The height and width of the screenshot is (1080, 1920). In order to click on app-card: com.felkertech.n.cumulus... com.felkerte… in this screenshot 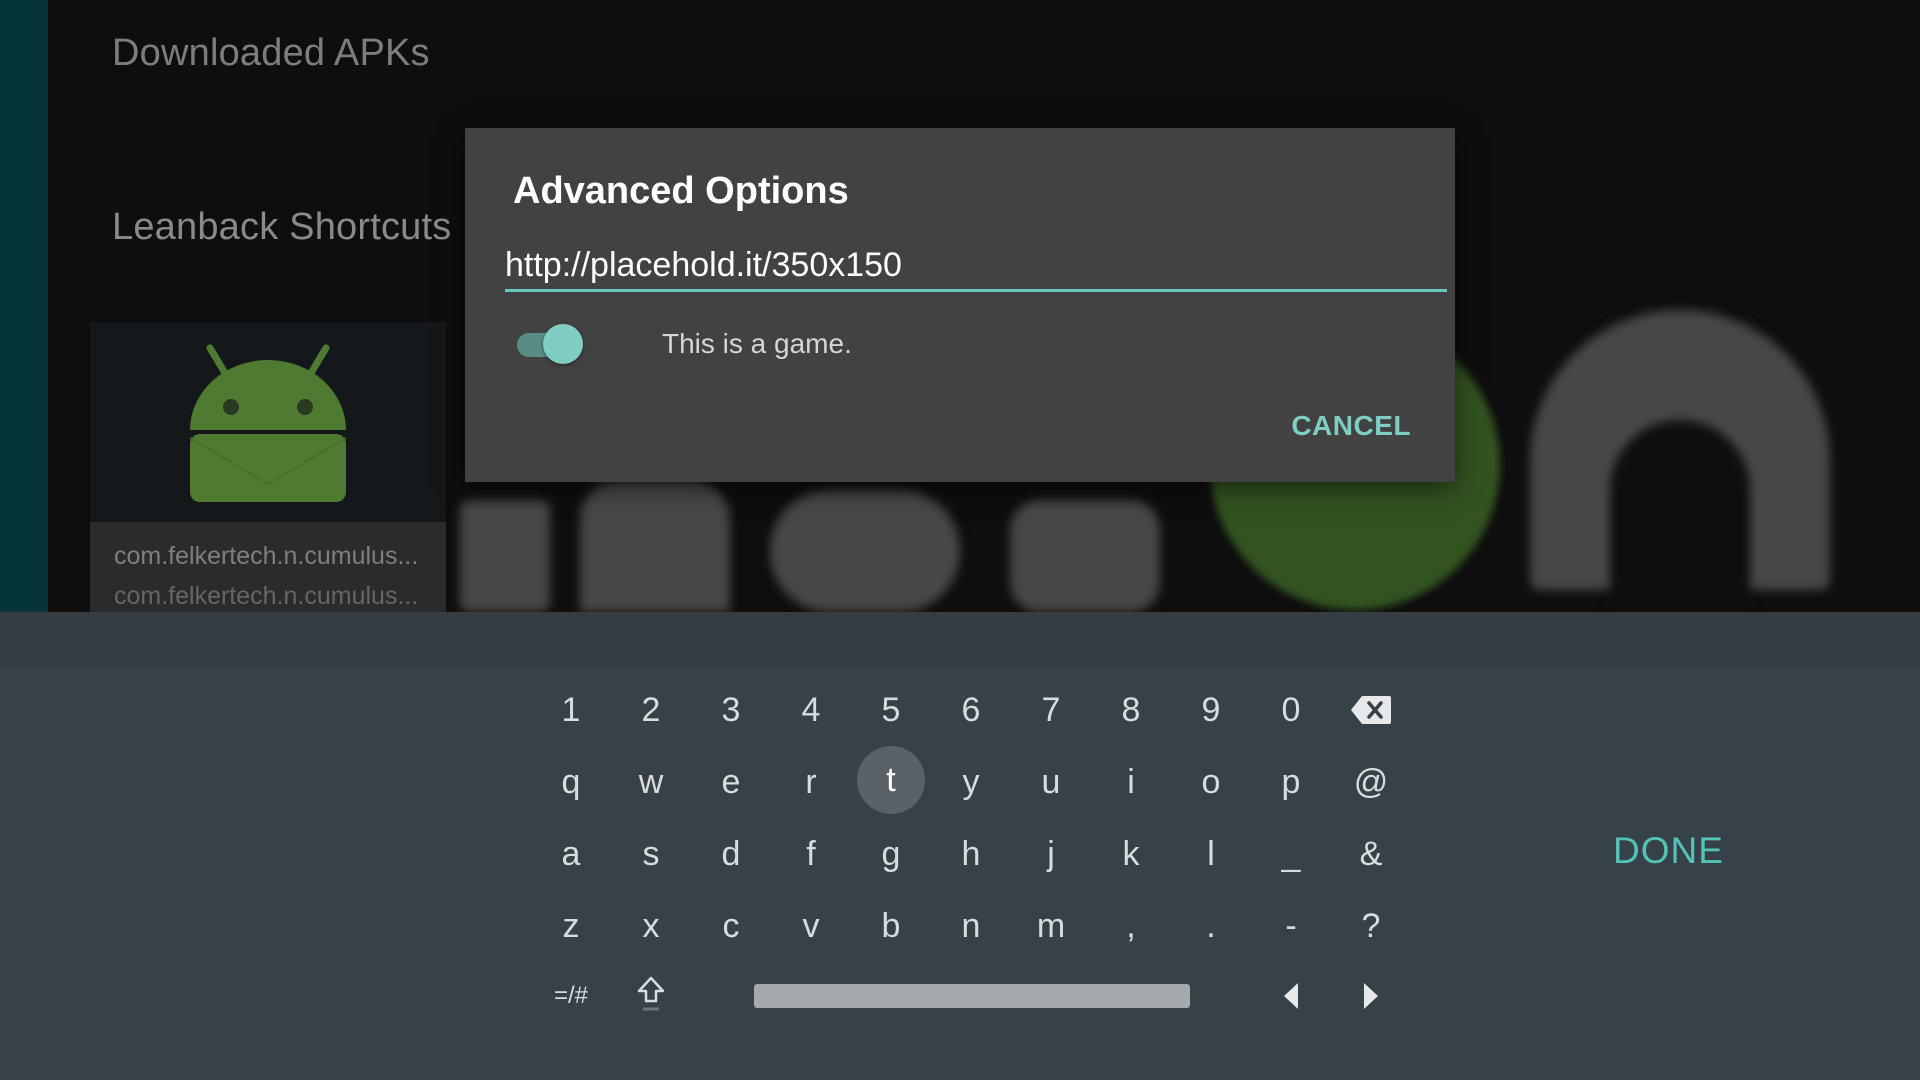, I will do `click(268, 467)`.